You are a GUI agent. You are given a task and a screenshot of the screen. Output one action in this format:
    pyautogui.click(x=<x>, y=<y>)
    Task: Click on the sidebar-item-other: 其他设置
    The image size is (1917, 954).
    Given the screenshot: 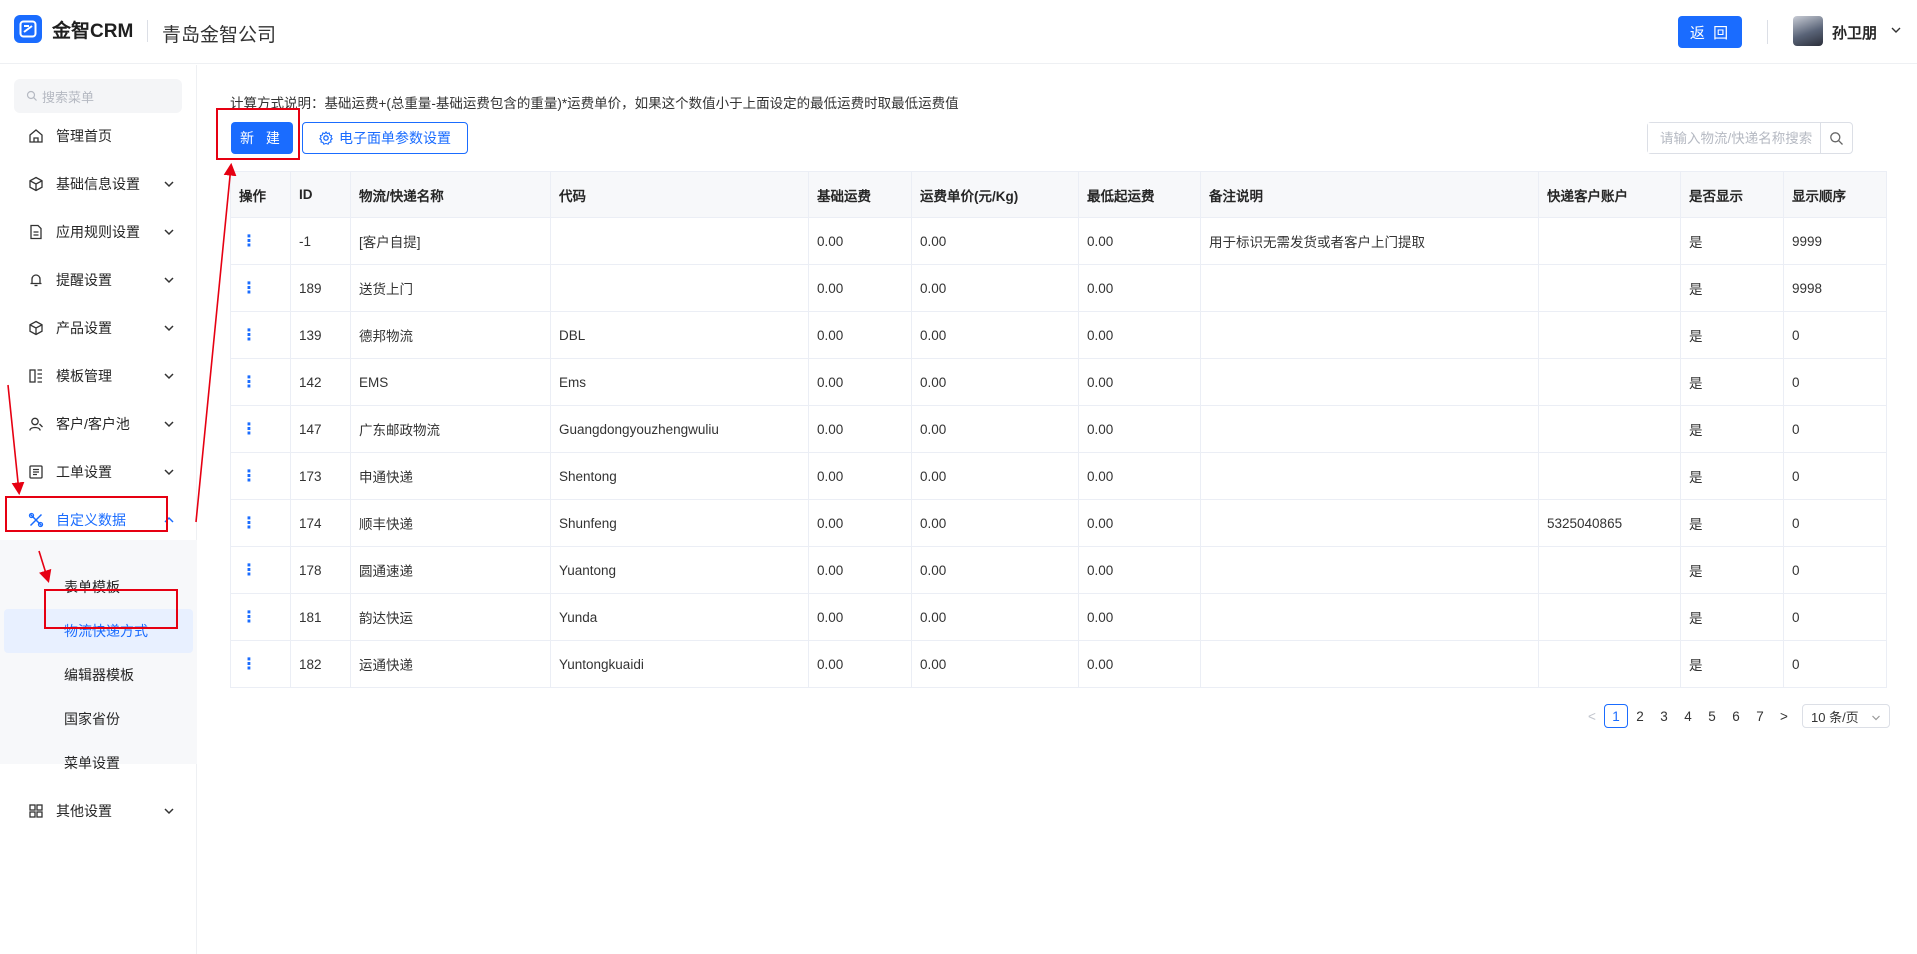 What is the action you would take?
    pyautogui.click(x=98, y=811)
    